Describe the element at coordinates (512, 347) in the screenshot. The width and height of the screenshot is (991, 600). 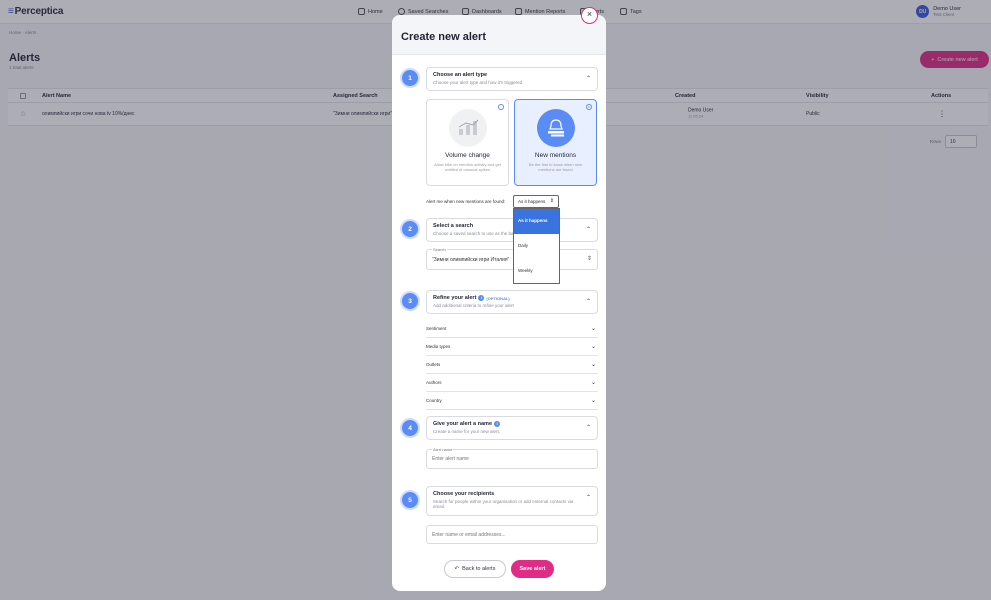
I see `filter-media-types: Media types ⌄` at that location.